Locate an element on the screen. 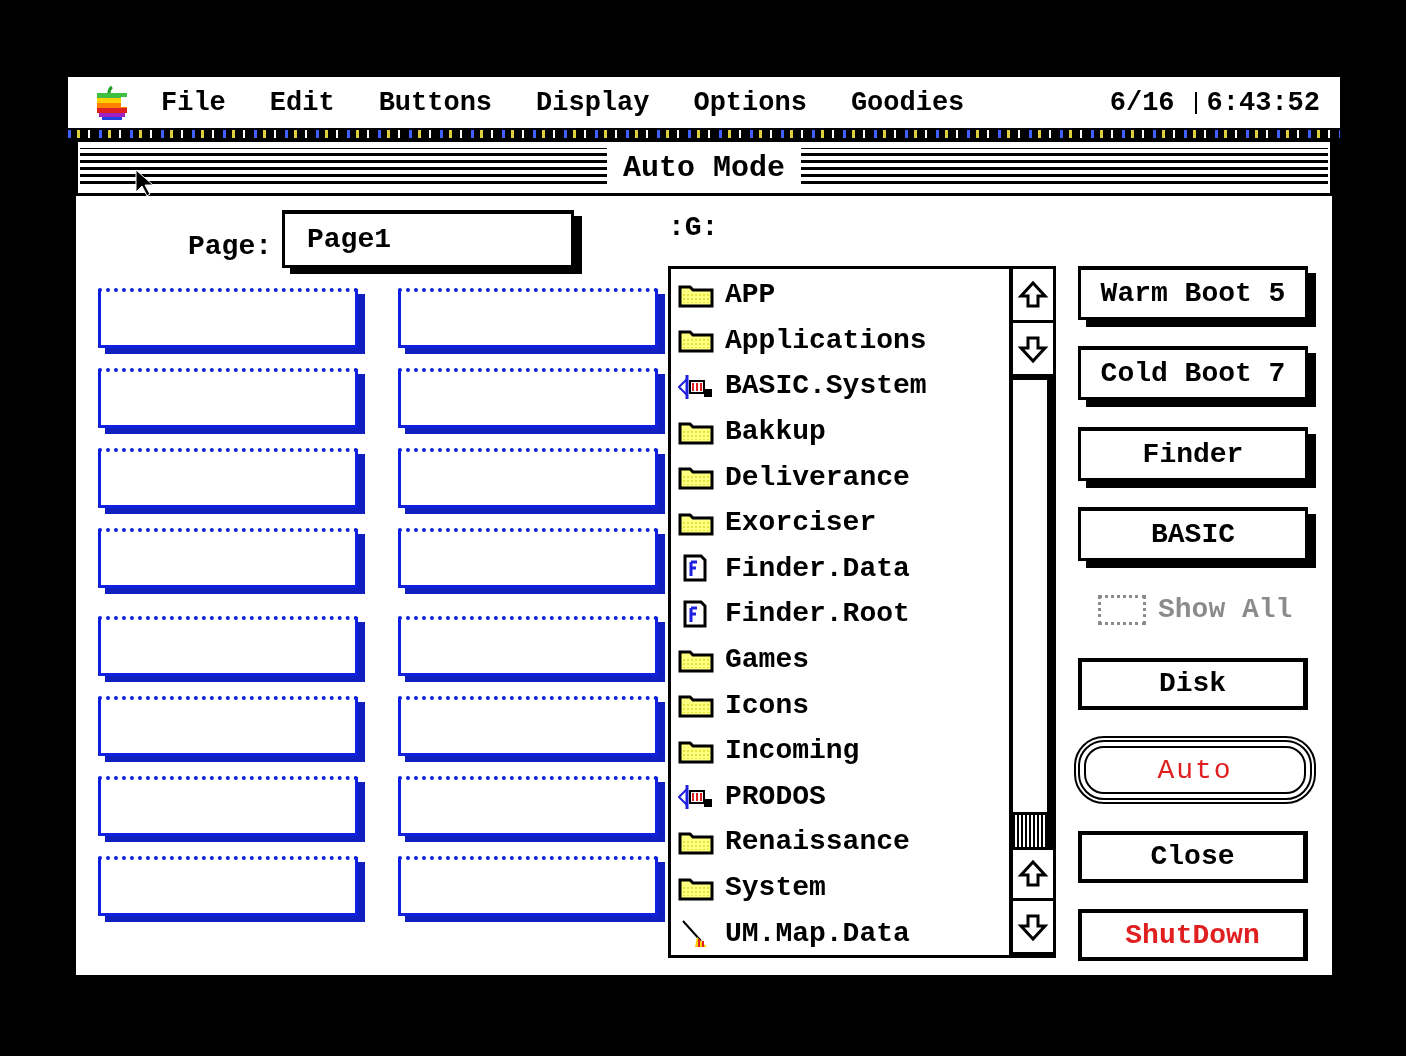 The height and width of the screenshot is (1056, 1406). date-text: 6/16 is located at coordinates (1142, 102).